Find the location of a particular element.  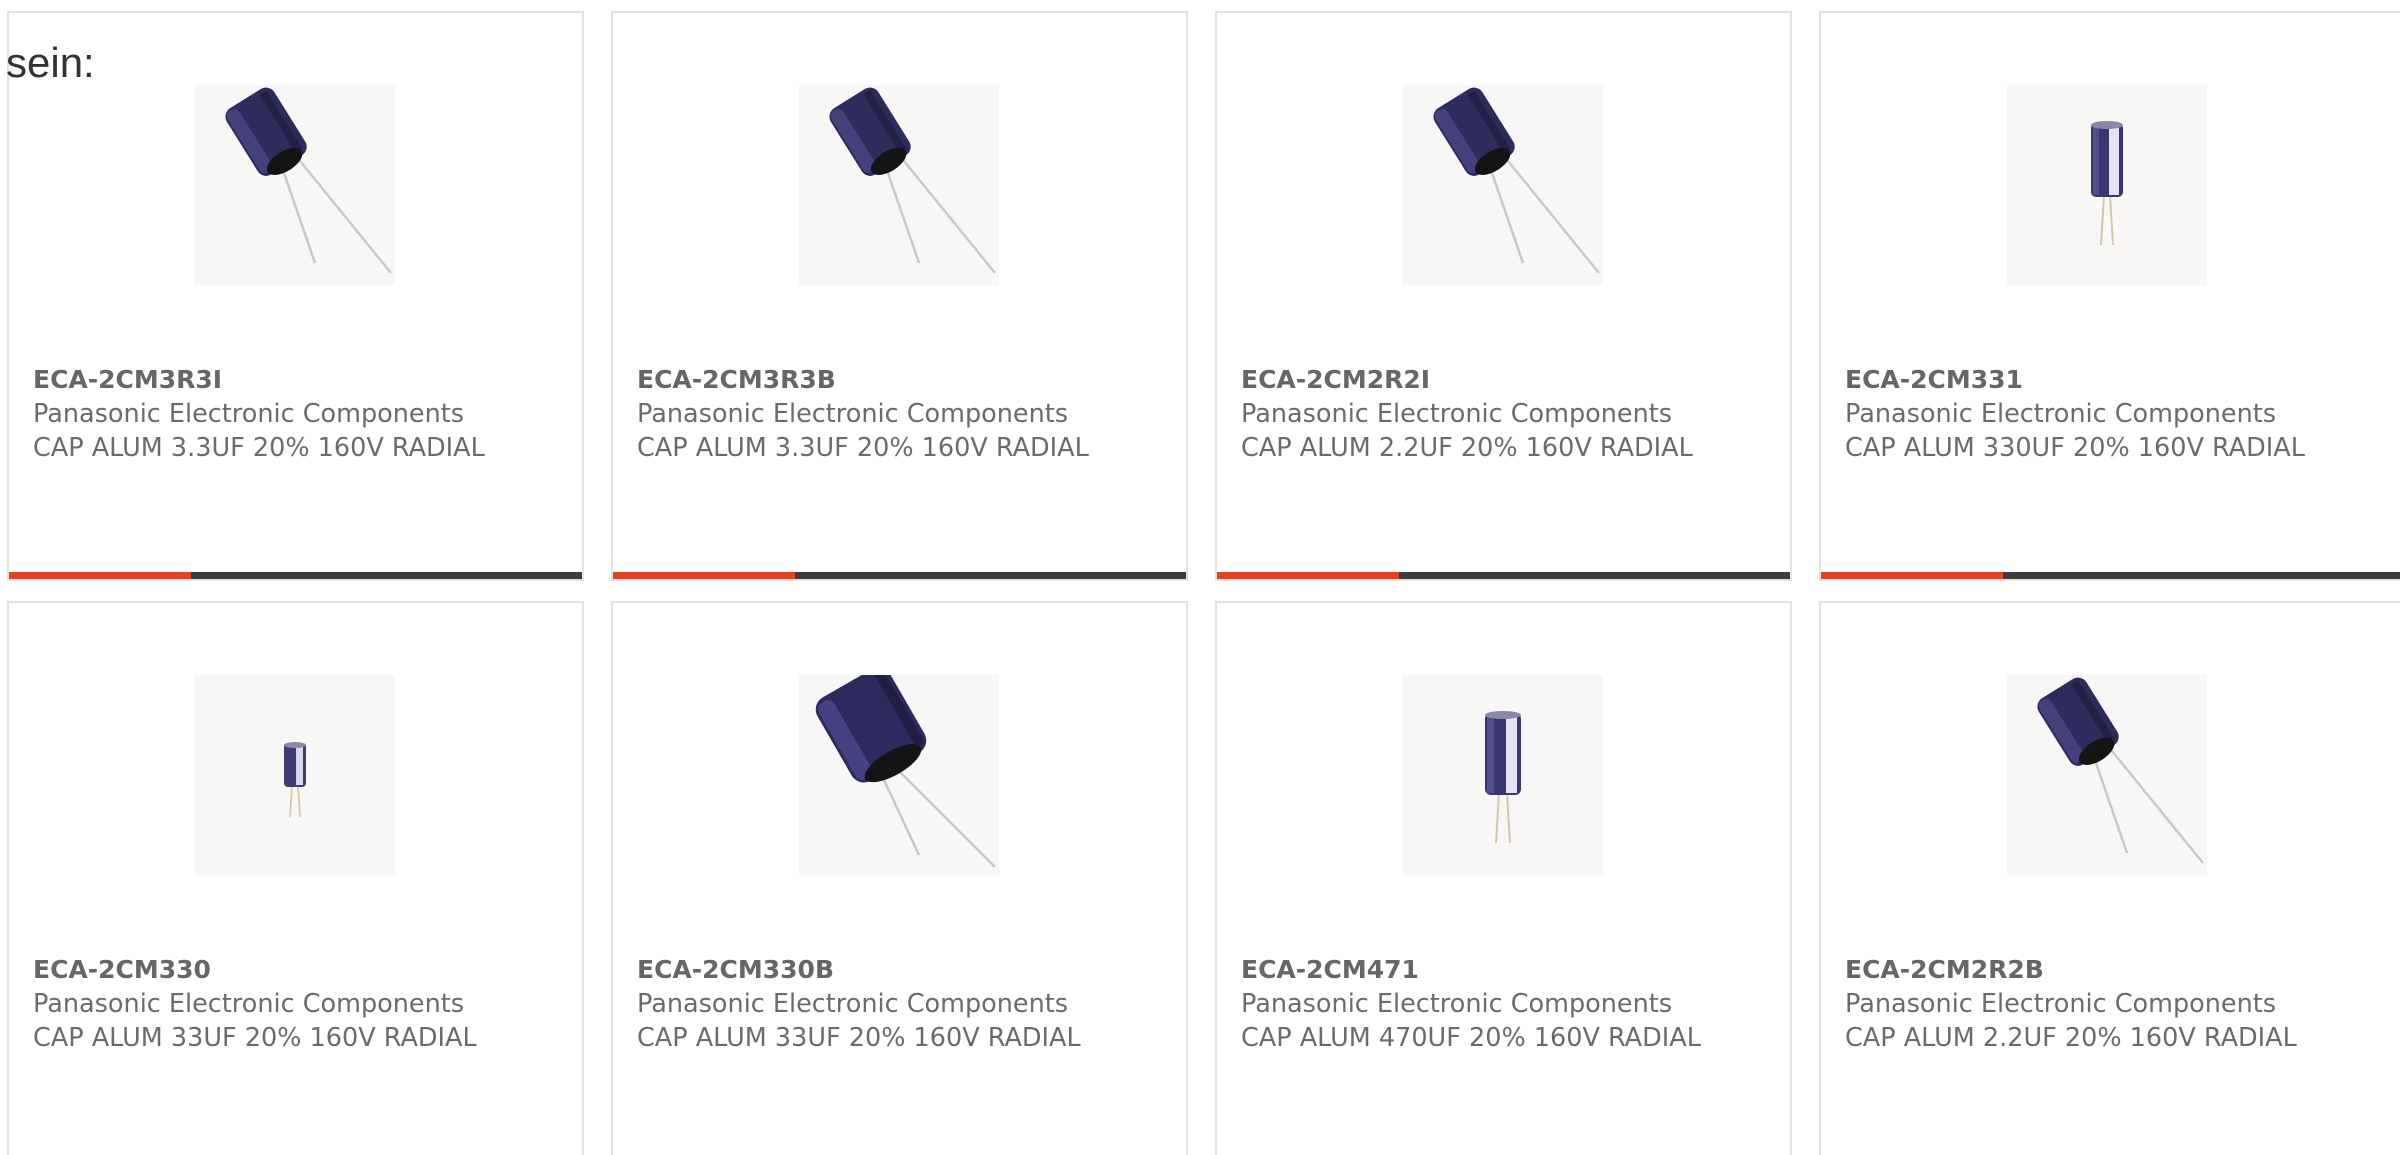

part-number: ECA-2CM330B is located at coordinates (899, 970).